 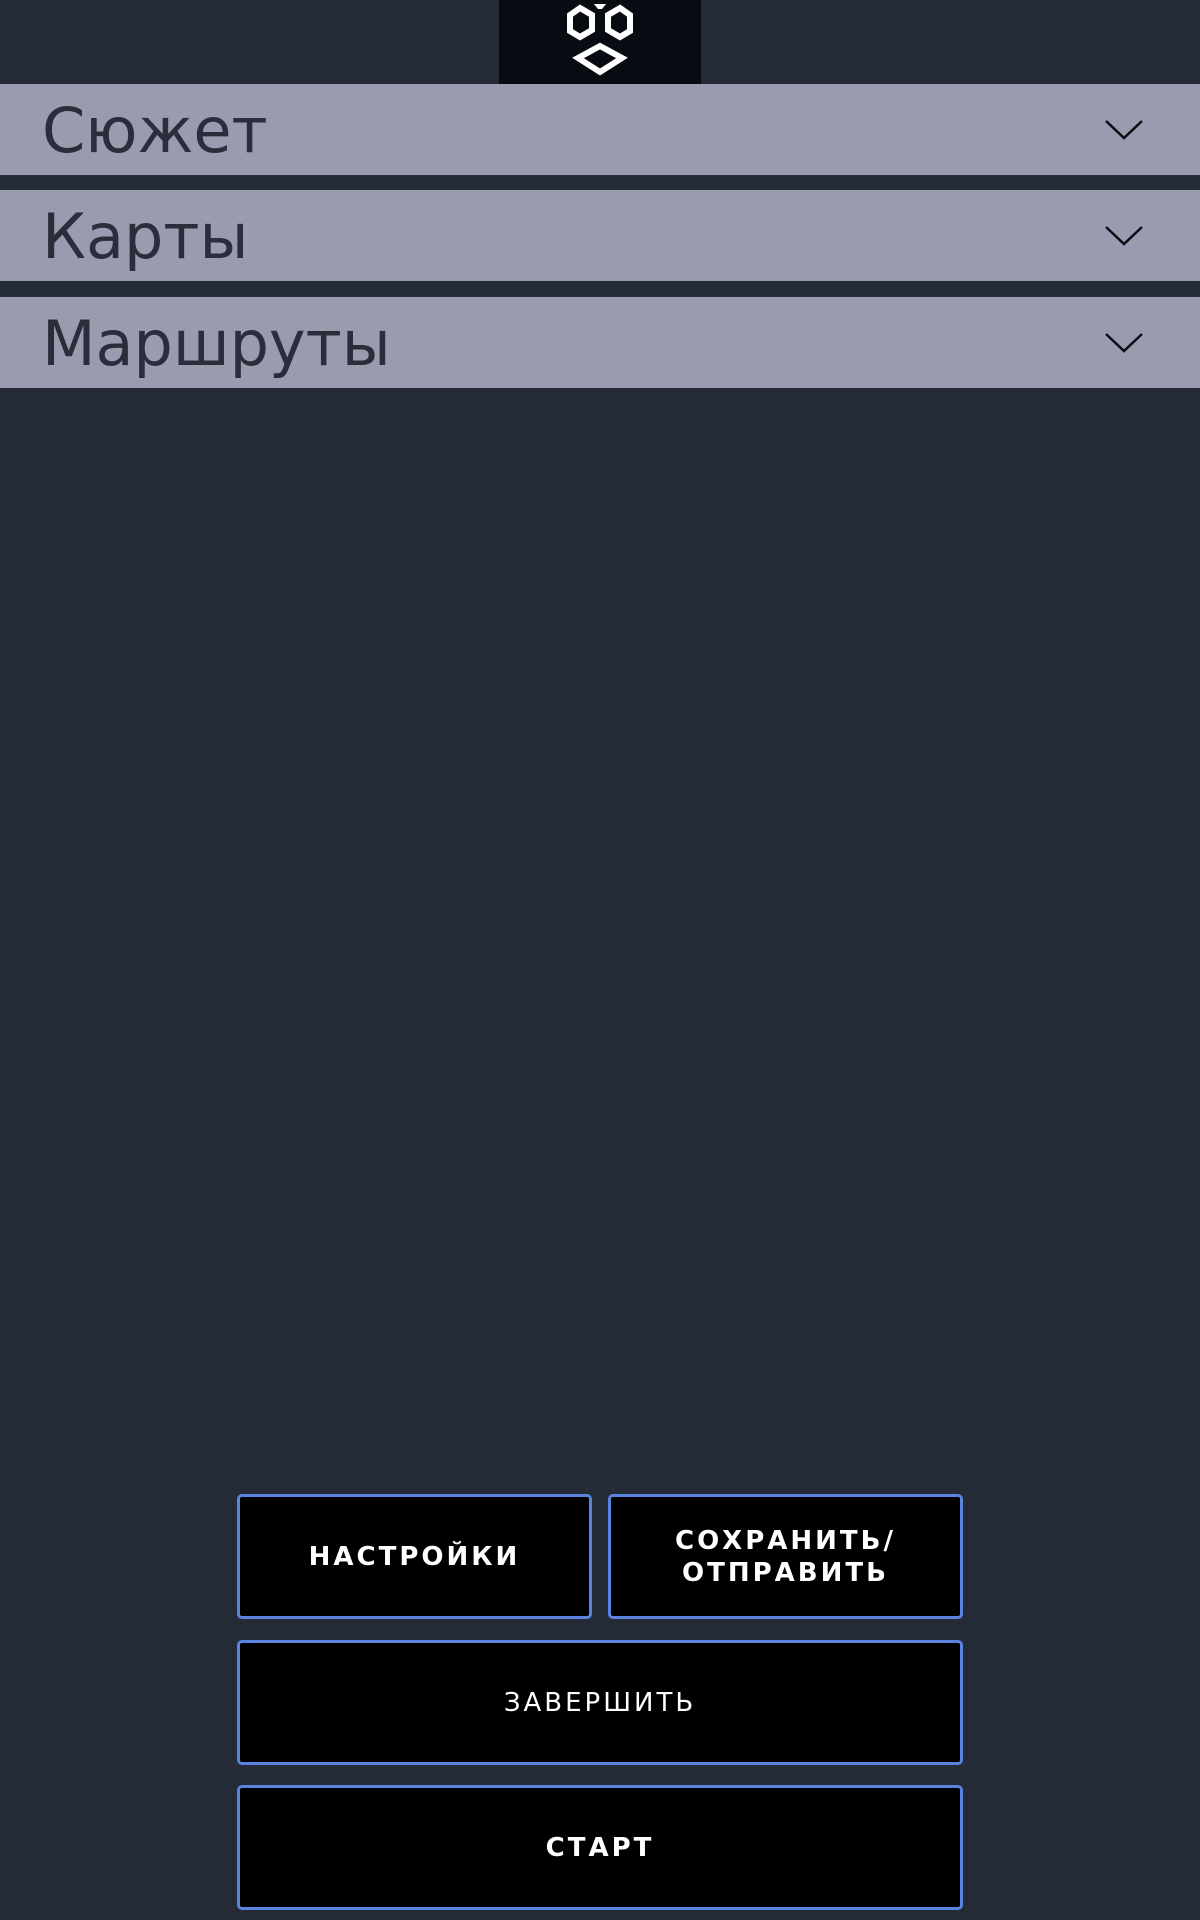 I want to click on settings-button: НАСТРОЙКИ, so click(x=414, y=1556).